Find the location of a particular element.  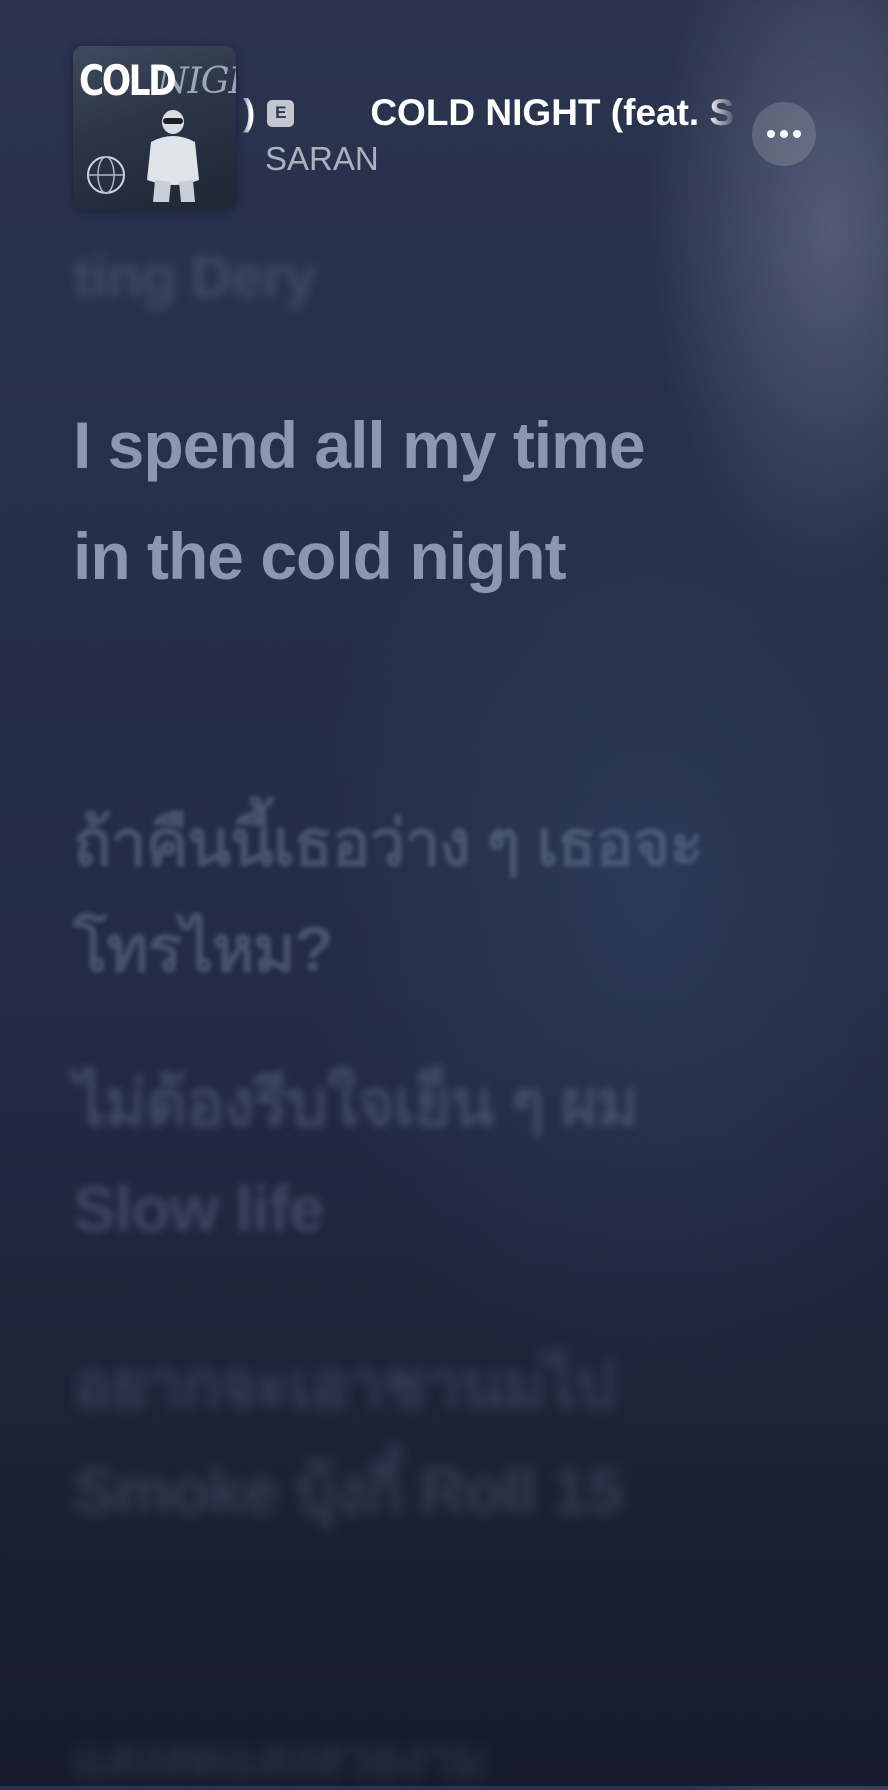

more-options-button is located at coordinates (784, 134).